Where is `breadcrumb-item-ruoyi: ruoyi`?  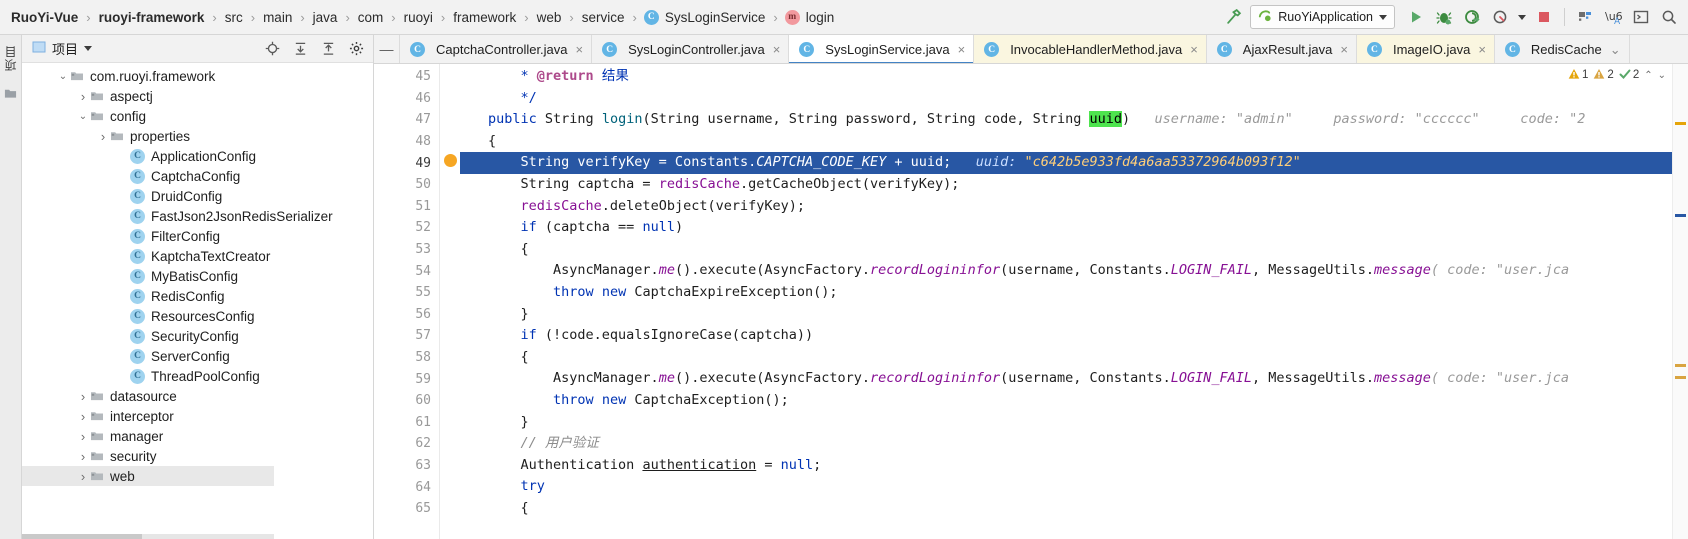
breadcrumb-item-ruoyi: ruoyi is located at coordinates (418, 17).